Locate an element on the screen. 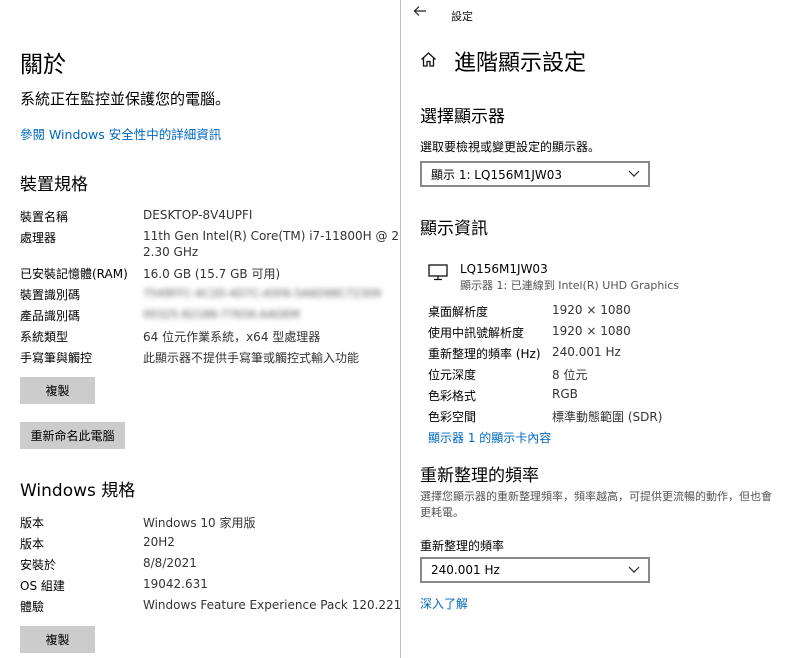 This screenshot has height=658, width=800. home-button is located at coordinates (428, 59).